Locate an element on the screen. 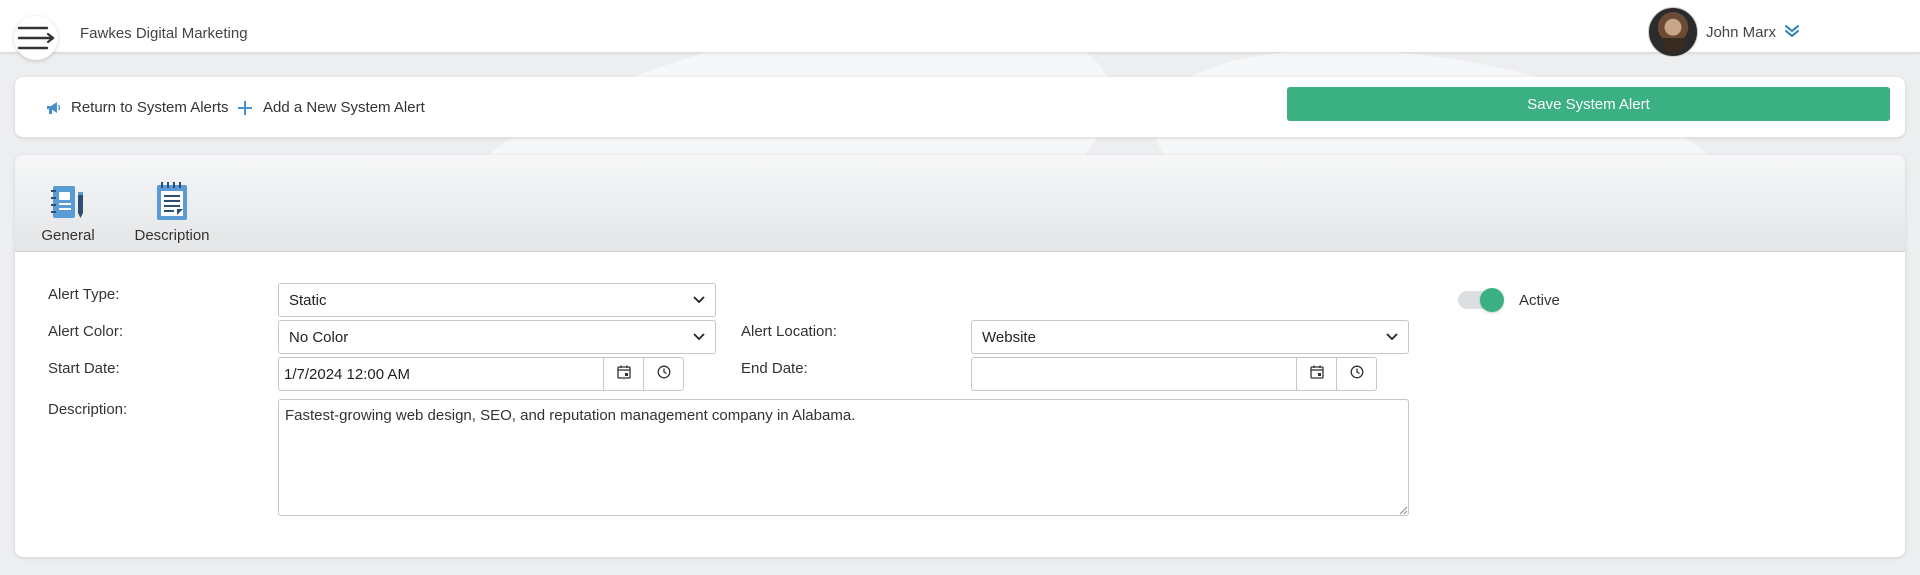 The width and height of the screenshot is (1920, 575). alert-location-select: Website is located at coordinates (1190, 337).